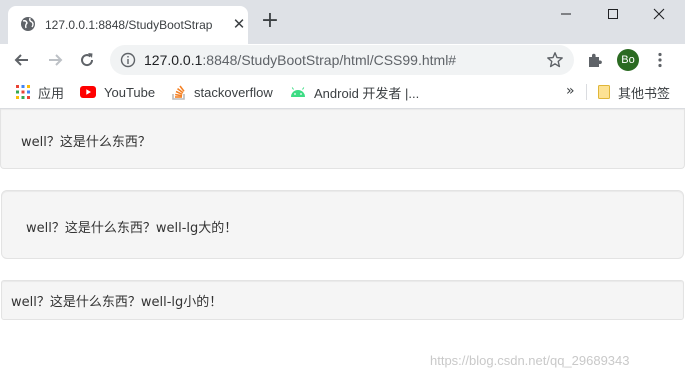 The image size is (685, 381). I want to click on bookmark-star-icon, so click(555, 60).